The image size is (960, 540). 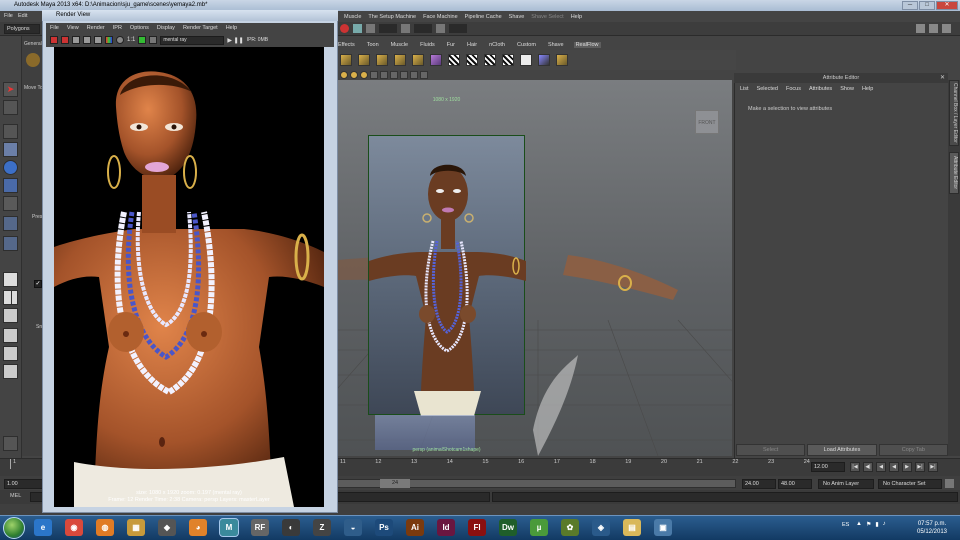 What do you see at coordinates (767, 89) in the screenshot?
I see `attr-menu-selected: Selected` at bounding box center [767, 89].